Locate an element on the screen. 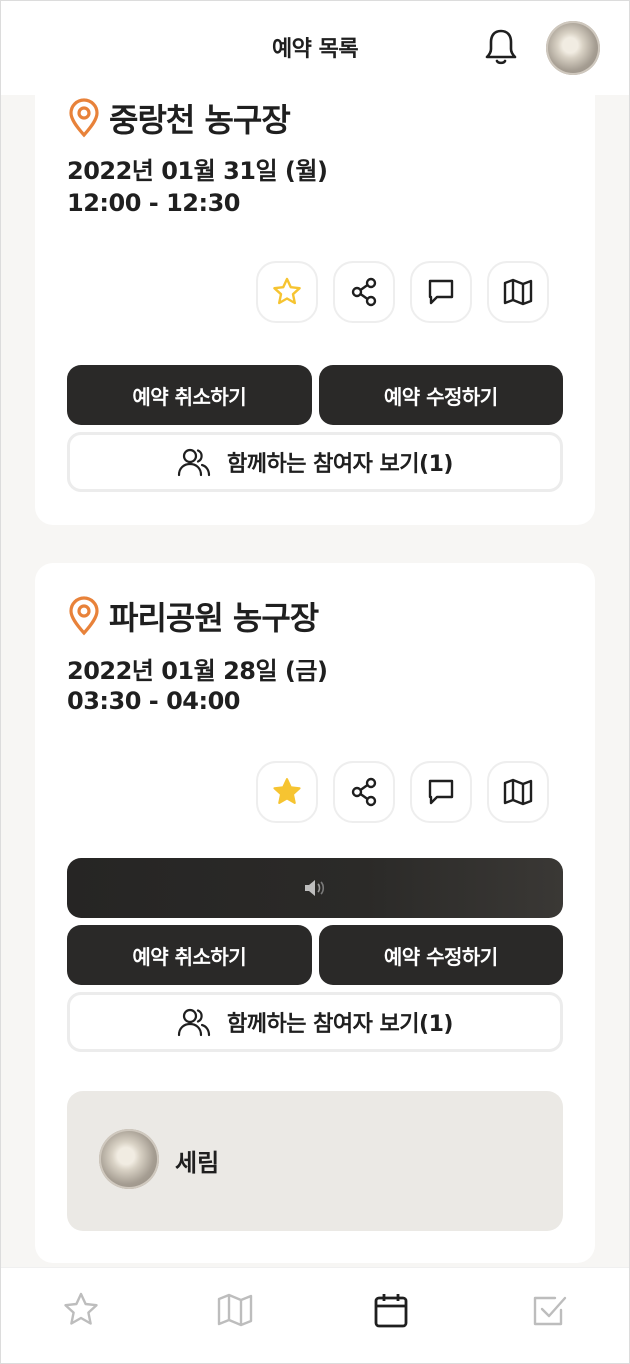  page-title: 예약 목록 is located at coordinates (315, 49).